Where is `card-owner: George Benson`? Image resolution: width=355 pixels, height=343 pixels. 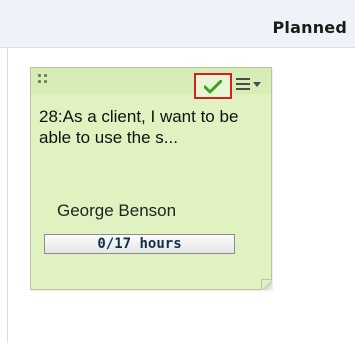
card-owner: George Benson is located at coordinates (117, 210).